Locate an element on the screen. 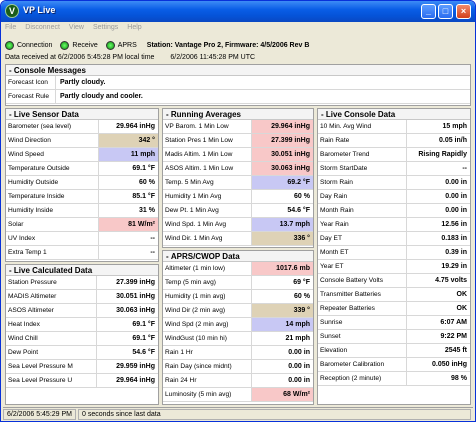 This screenshot has width=476, height=422. row-label: Repeater Batteries is located at coordinates (347, 308).